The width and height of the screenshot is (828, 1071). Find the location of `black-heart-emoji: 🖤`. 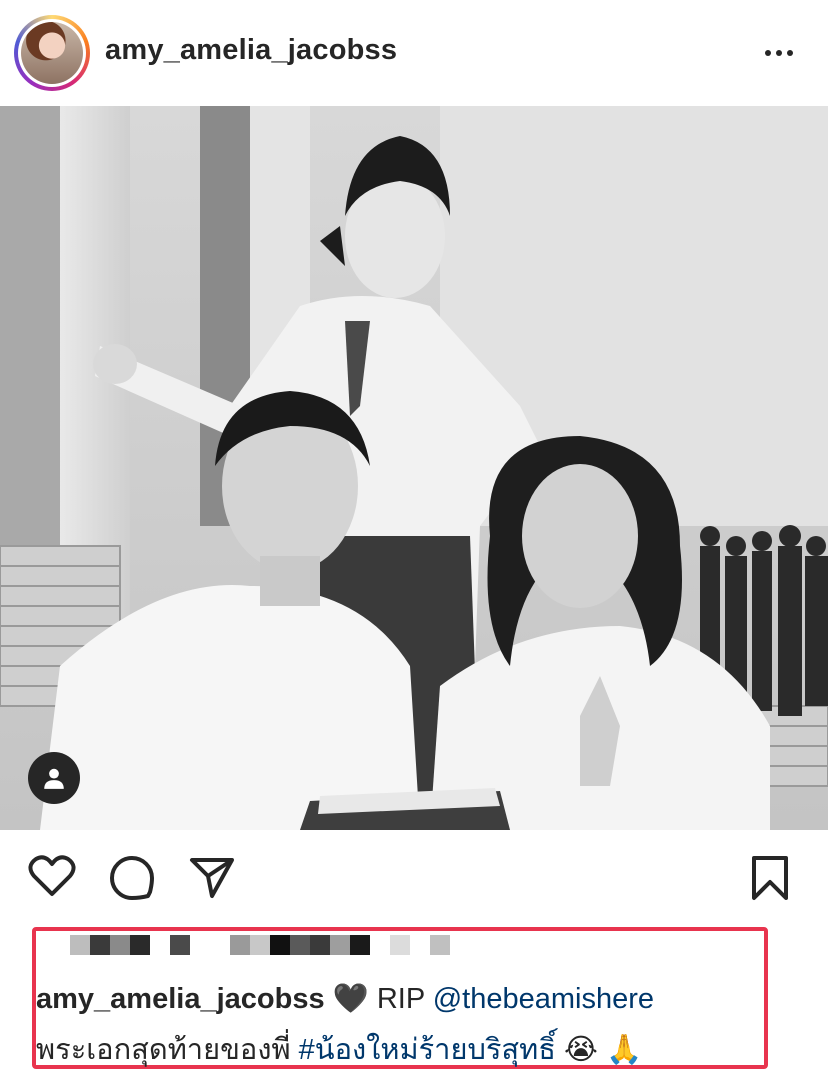

black-heart-emoji: 🖤 is located at coordinates (350, 999).